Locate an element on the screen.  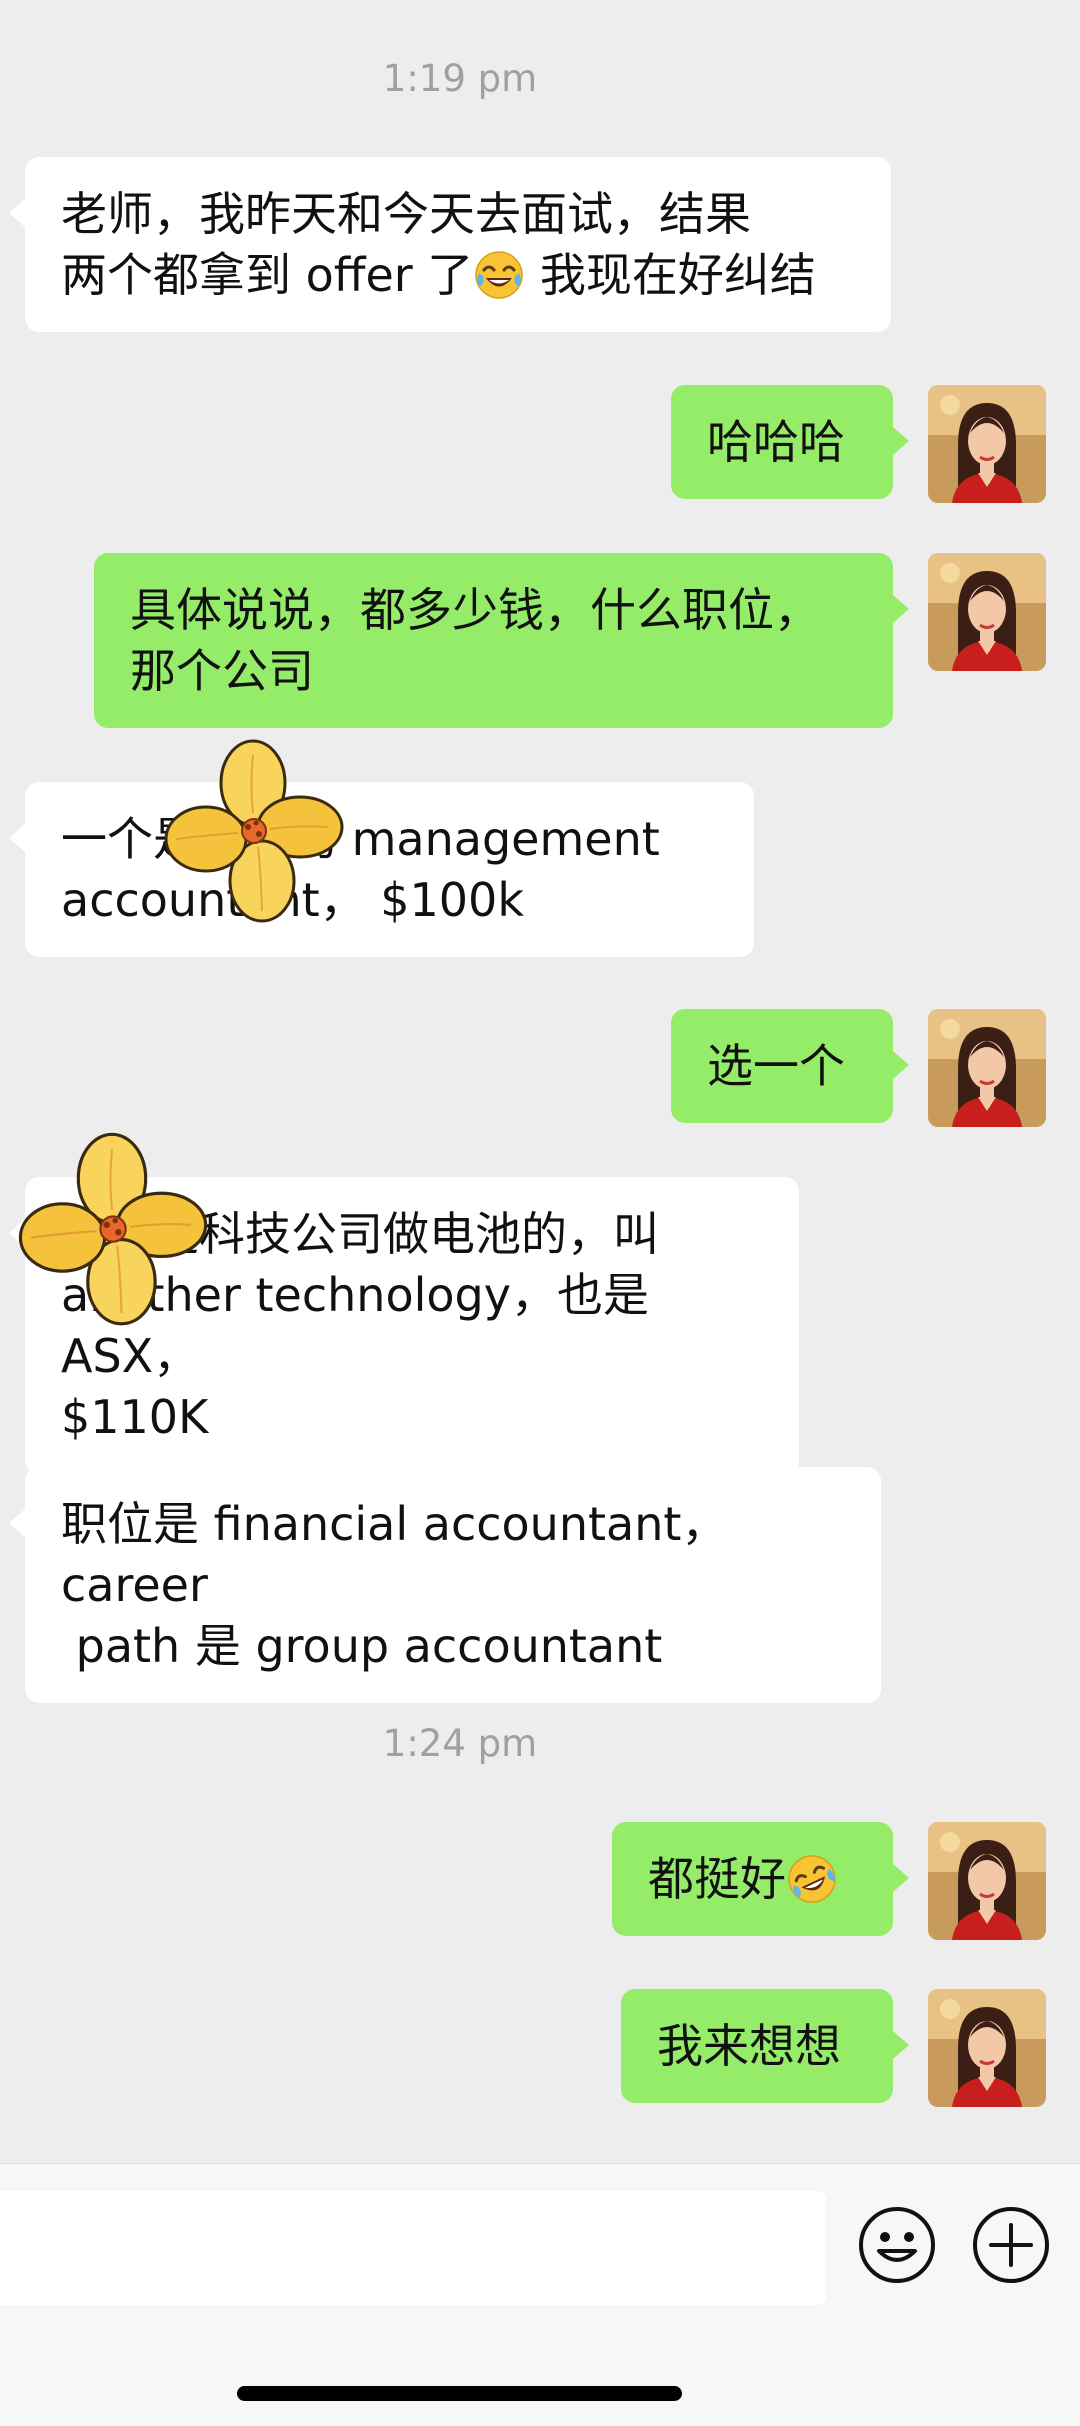
plus-circle-icon is located at coordinates (1011, 2245).